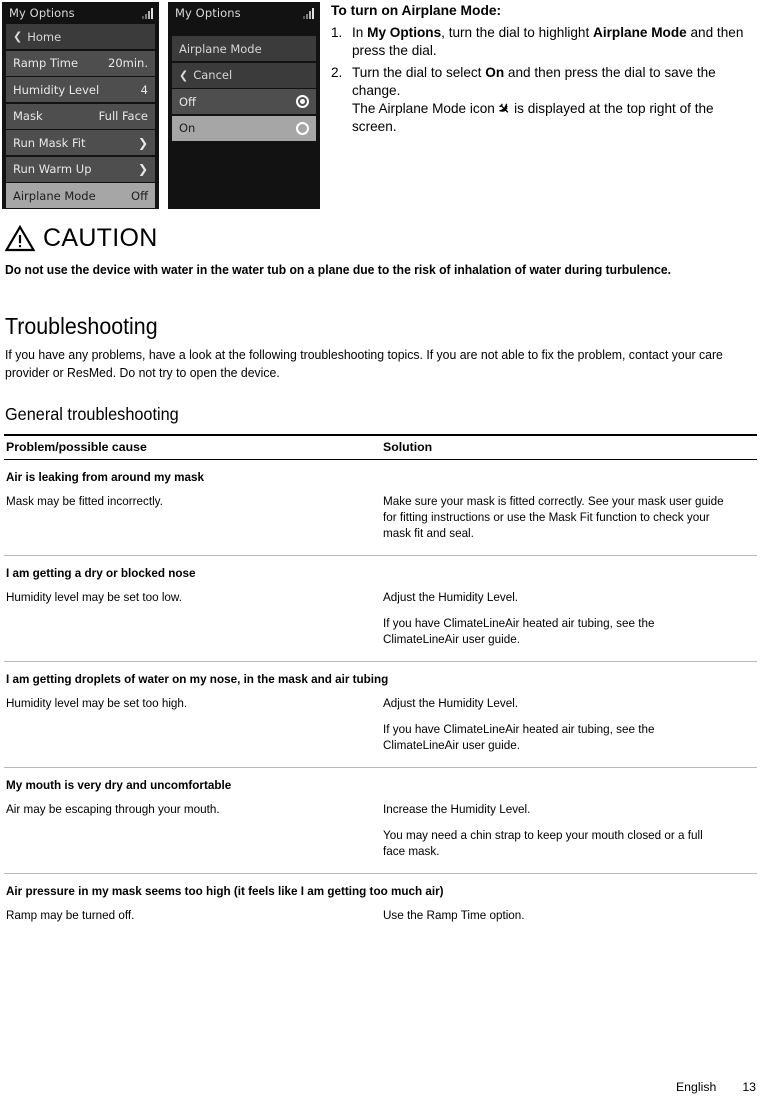 Image resolution: width=760 pixels, height=1097 pixels. What do you see at coordinates (302, 128) in the screenshot?
I see `radio-unselected-icon` at bounding box center [302, 128].